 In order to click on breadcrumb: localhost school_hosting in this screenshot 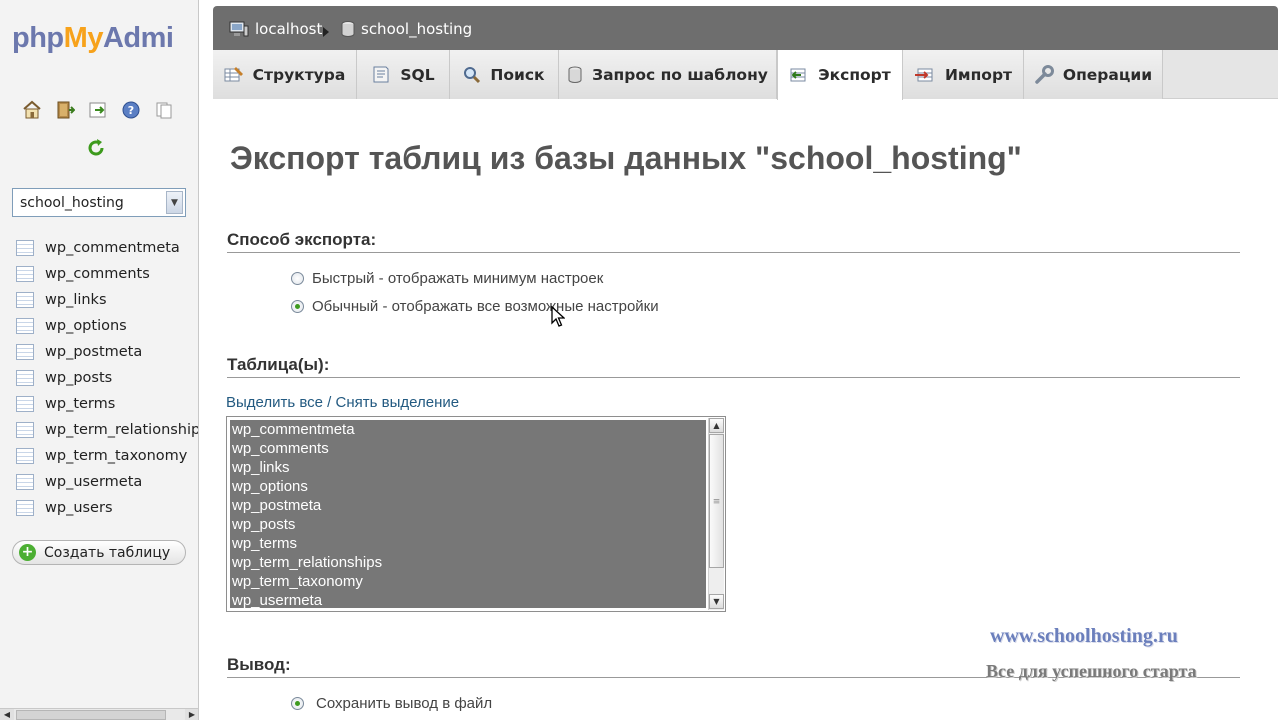, I will do `click(745, 28)`.